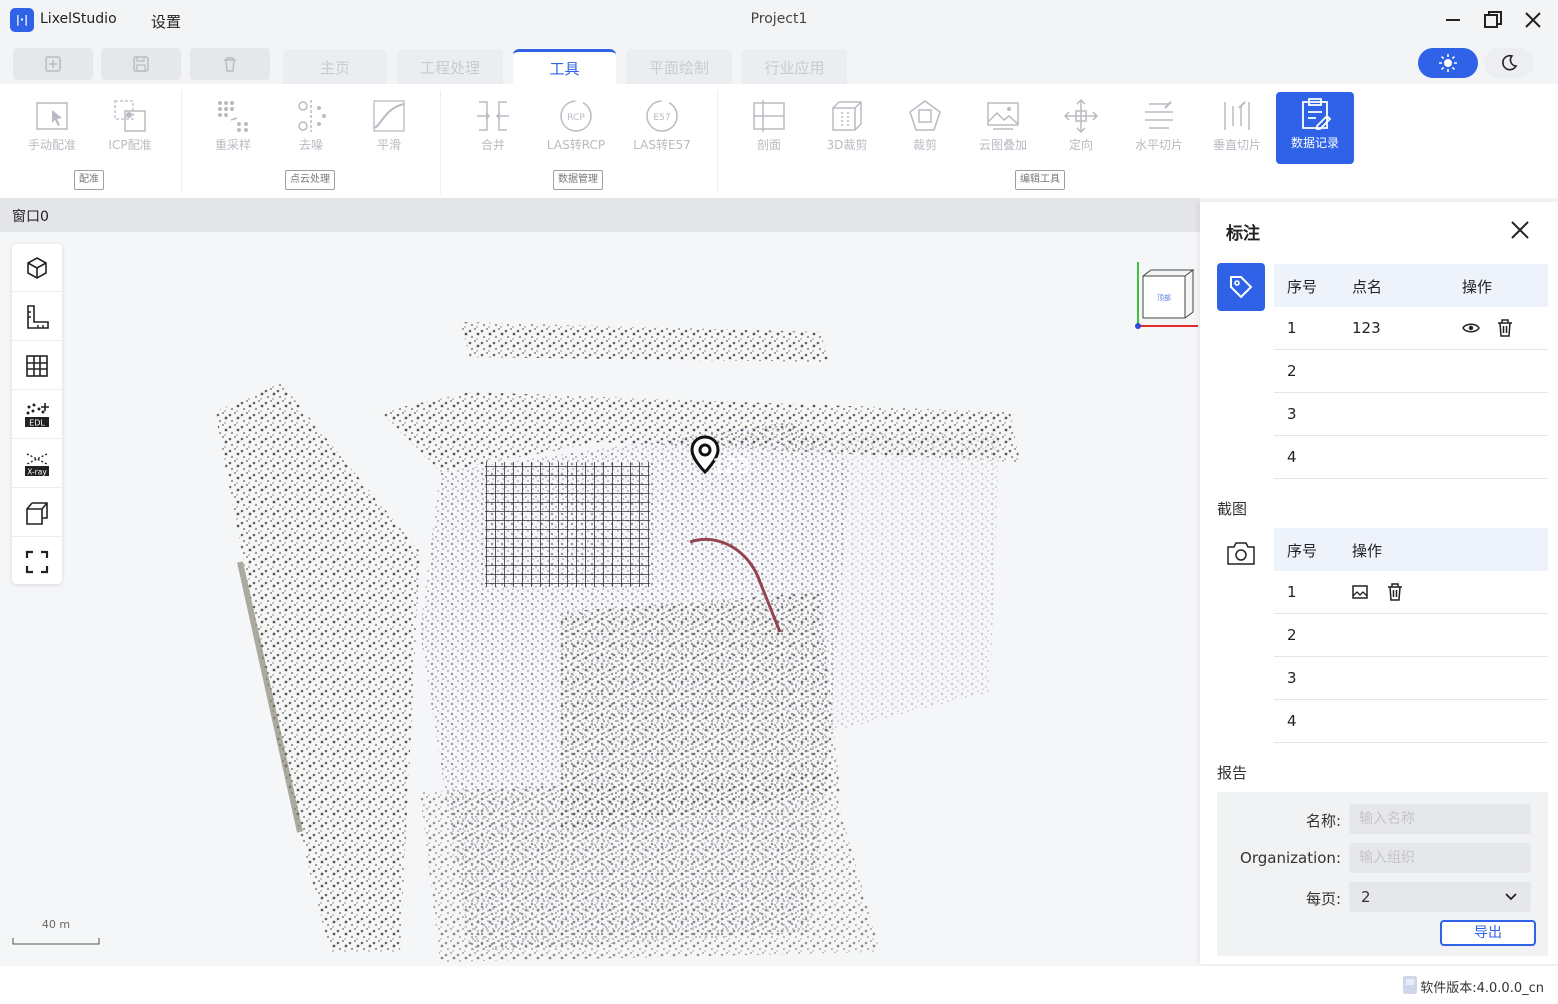  What do you see at coordinates (37, 471) in the screenshot?
I see `xray-text: X-ray` at bounding box center [37, 471].